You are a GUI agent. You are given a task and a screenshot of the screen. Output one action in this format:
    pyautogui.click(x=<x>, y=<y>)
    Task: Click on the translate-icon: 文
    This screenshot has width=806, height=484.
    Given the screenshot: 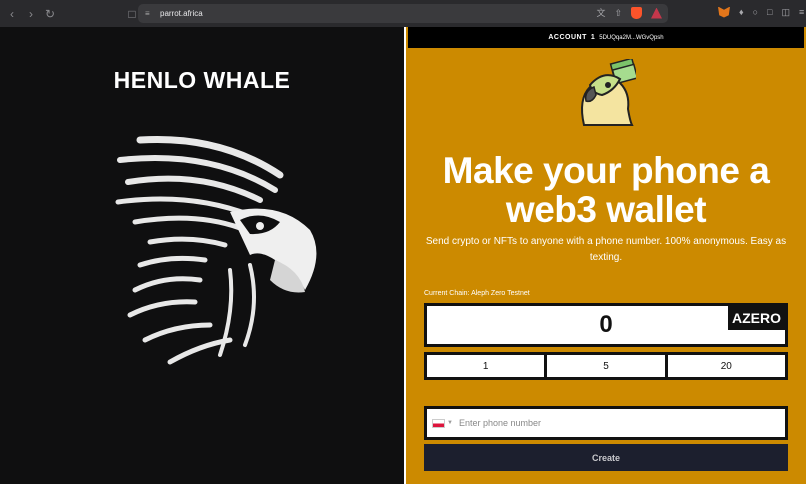 What is the action you would take?
    pyautogui.click(x=600, y=13)
    